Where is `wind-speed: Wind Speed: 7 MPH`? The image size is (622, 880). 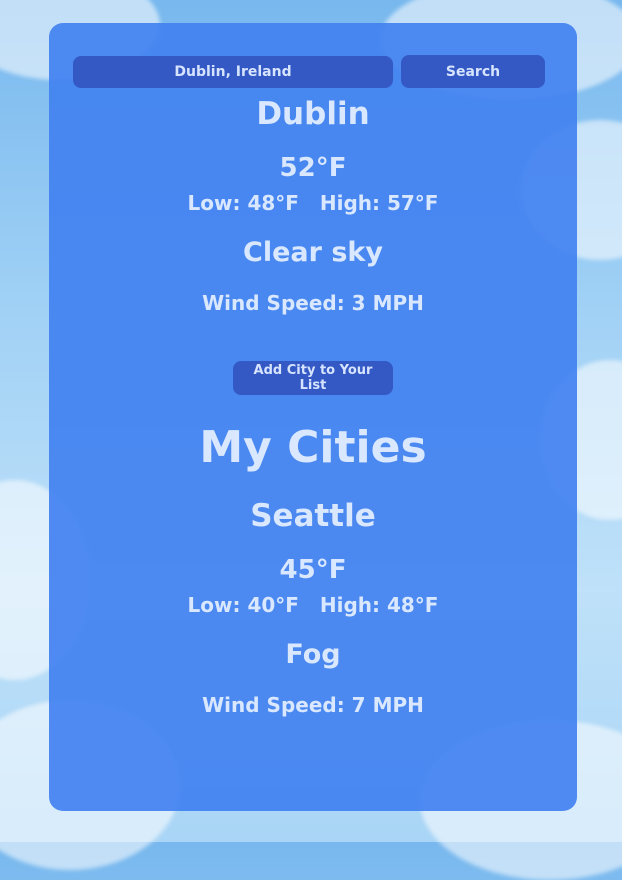 wind-speed: Wind Speed: 7 MPH is located at coordinates (313, 705).